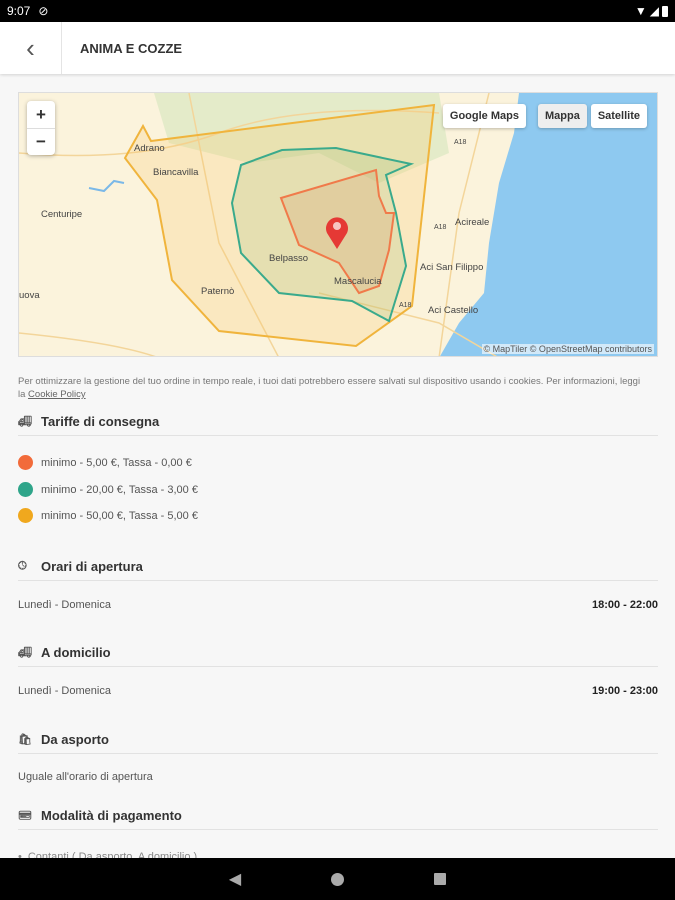  What do you see at coordinates (640, 11) in the screenshot?
I see `wifi-icon: ▼` at bounding box center [640, 11].